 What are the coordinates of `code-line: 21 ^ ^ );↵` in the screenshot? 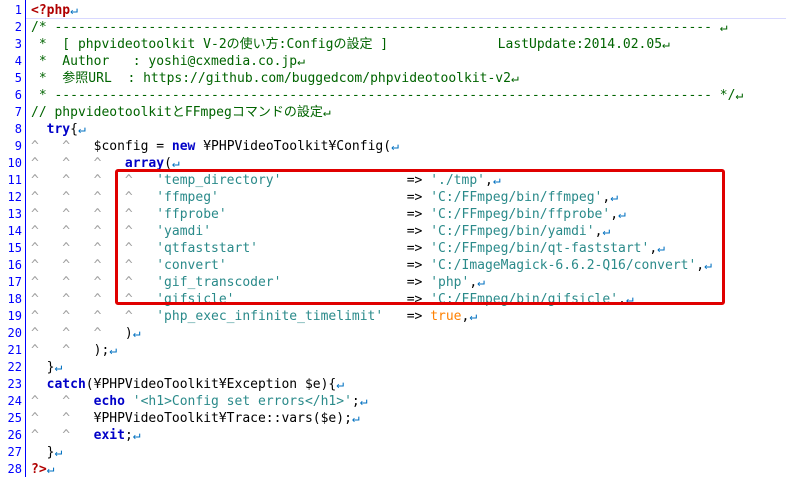 It's located at (393, 350).